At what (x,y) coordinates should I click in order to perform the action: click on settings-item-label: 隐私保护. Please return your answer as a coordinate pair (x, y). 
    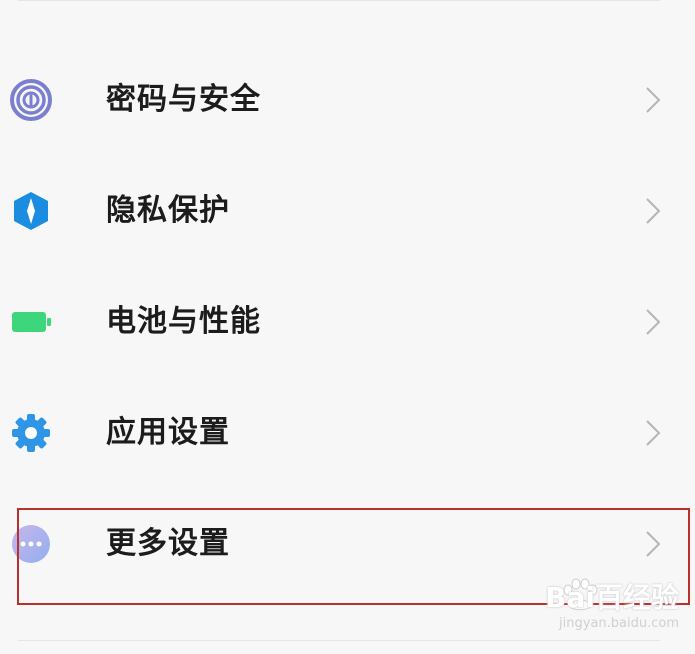
    Looking at the image, I should click on (168, 210).